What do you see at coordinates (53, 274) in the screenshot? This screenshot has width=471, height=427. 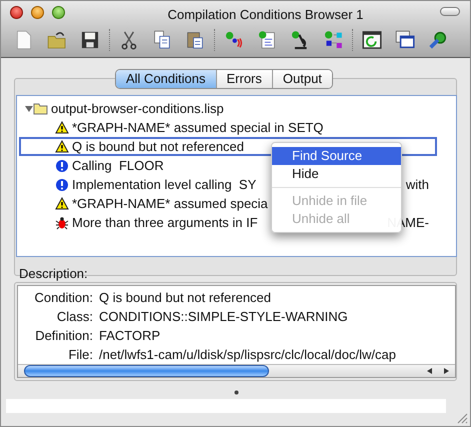 I see `section-label: Description:` at bounding box center [53, 274].